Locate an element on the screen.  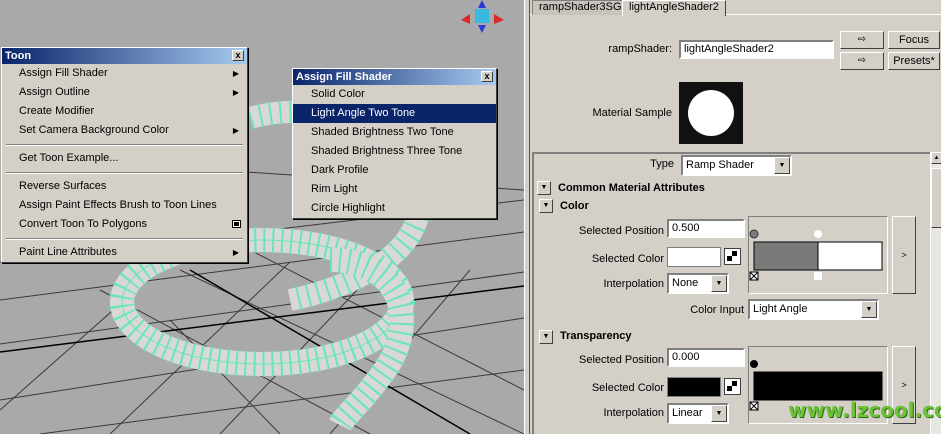
color-input-label: Color Input is located at coordinates (717, 310).